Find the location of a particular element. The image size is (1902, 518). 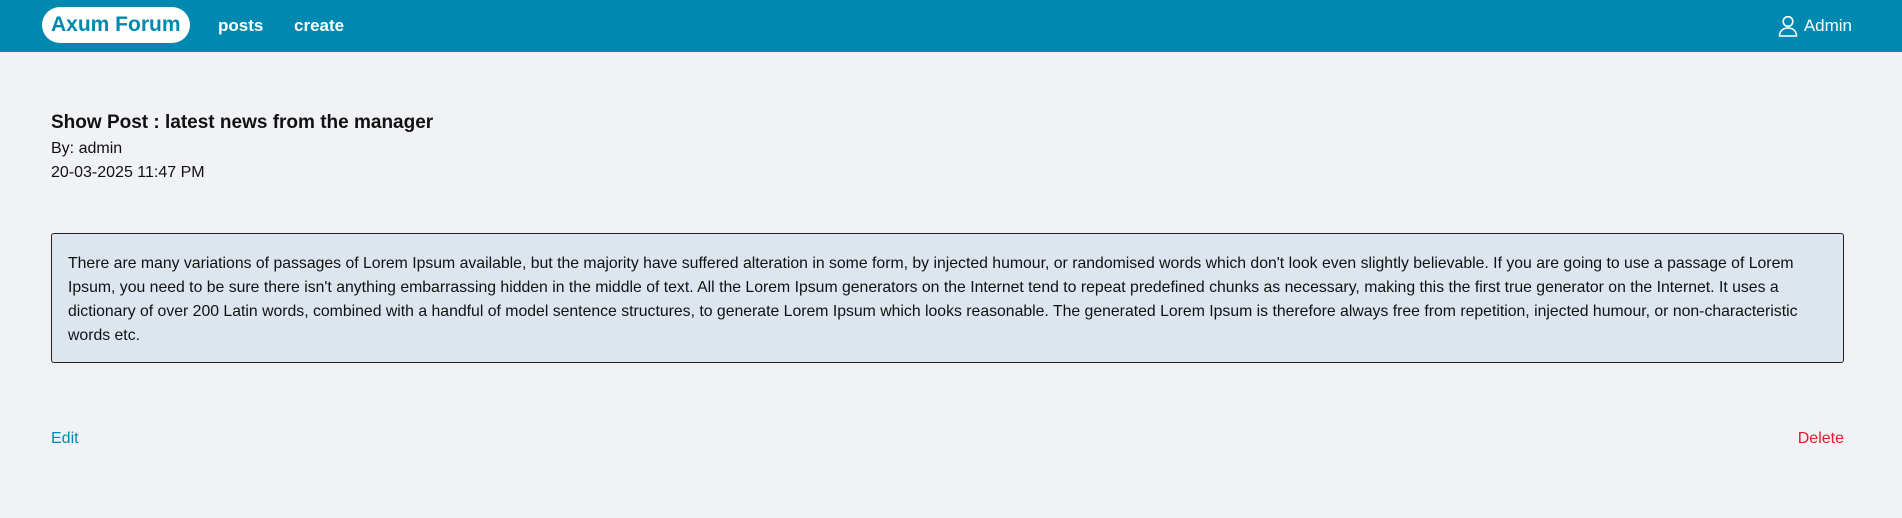

user-icon is located at coordinates (1788, 26).